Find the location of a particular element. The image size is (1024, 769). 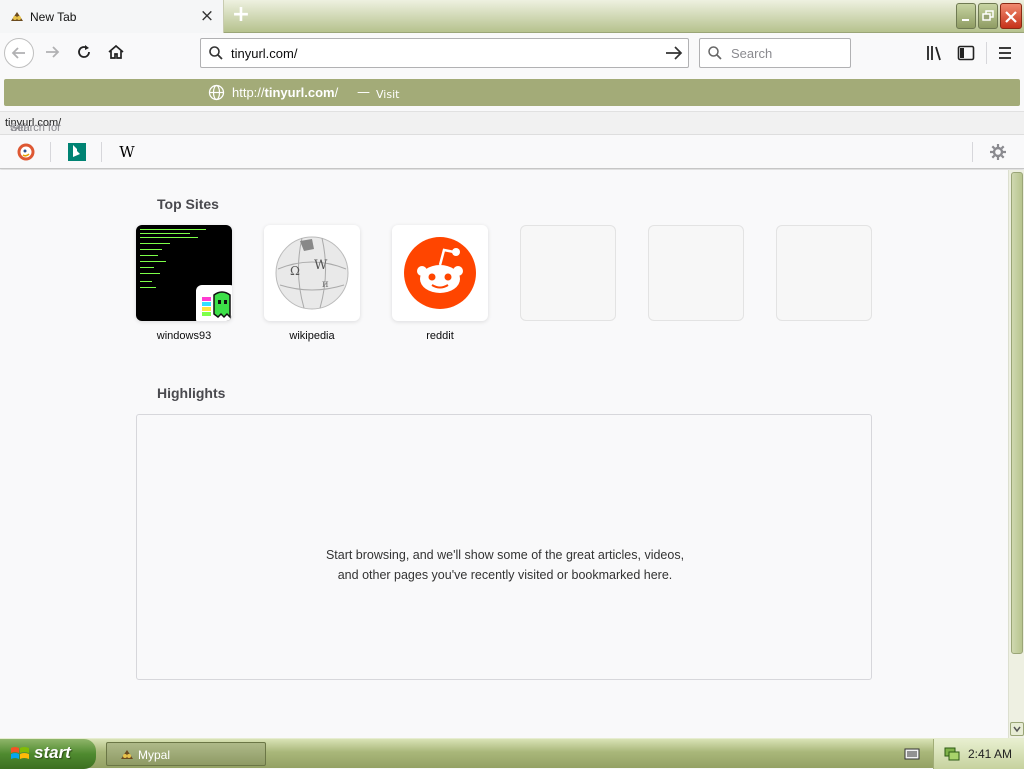

url-bar is located at coordinates (444, 53).